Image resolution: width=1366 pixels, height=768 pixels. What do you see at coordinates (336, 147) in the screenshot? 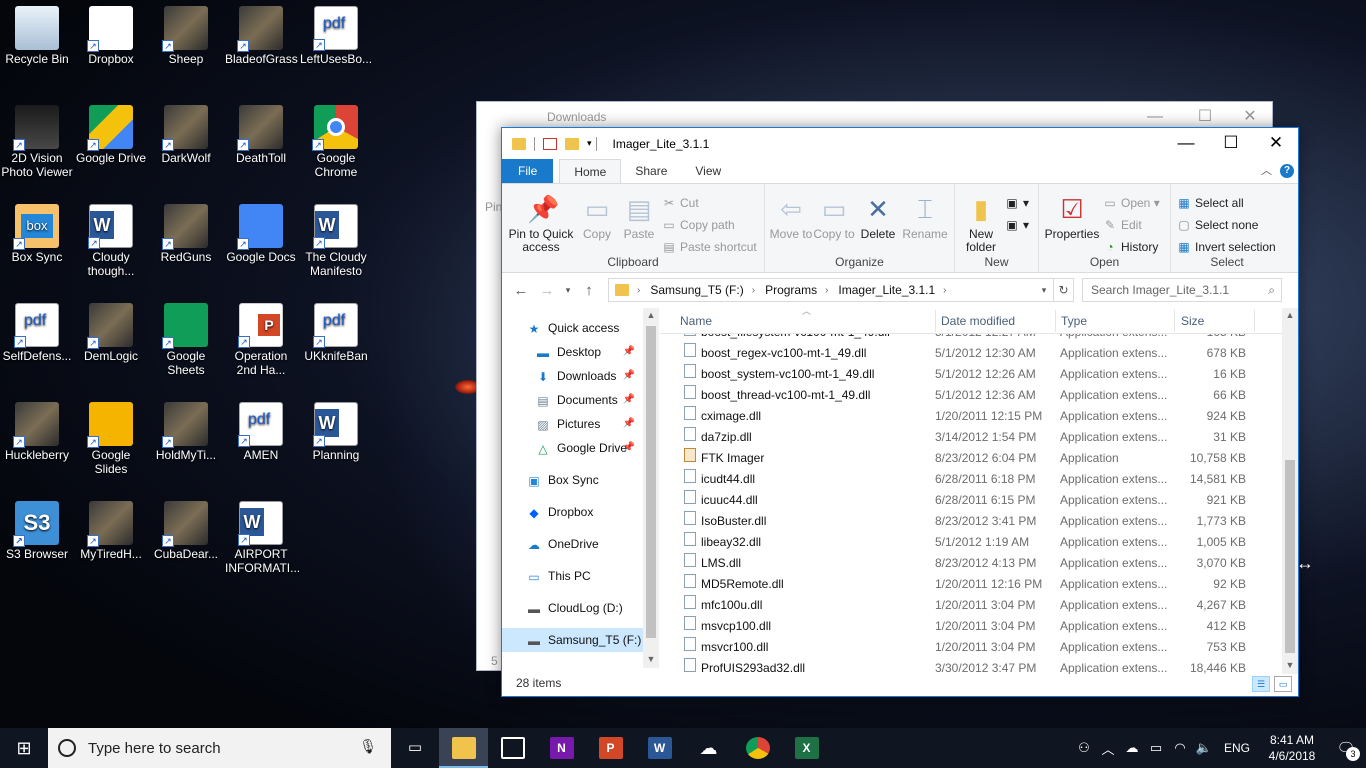
I see `desktop-icon-google-chrome: ↗ Google Chrome` at bounding box center [336, 147].